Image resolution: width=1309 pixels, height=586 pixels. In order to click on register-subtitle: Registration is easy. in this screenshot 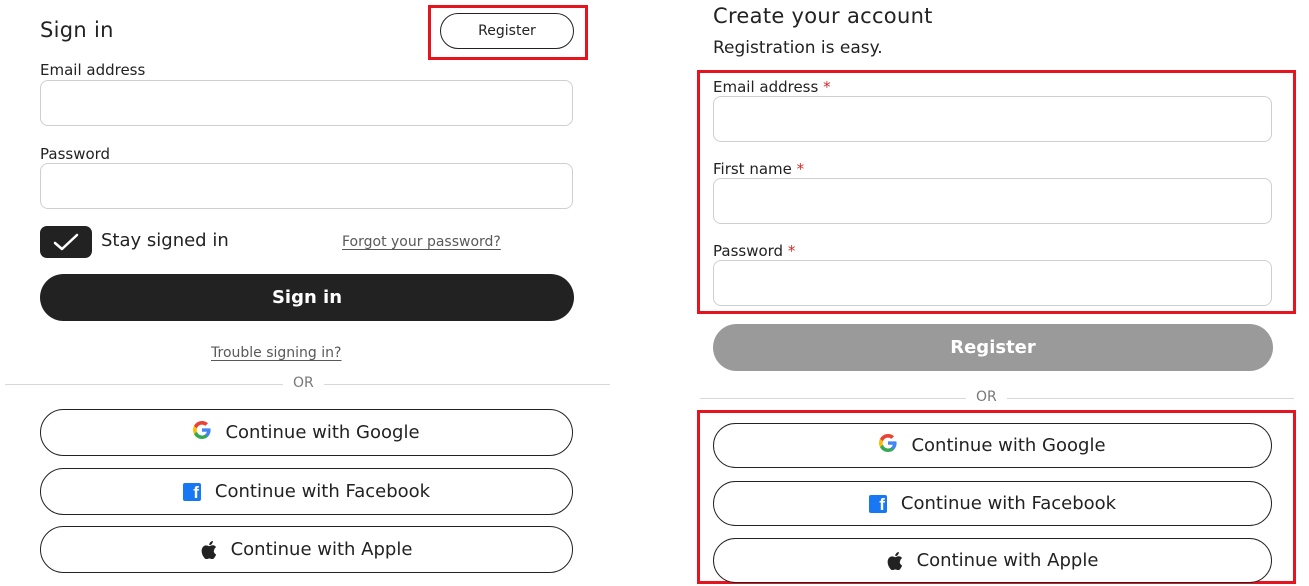, I will do `click(798, 48)`.